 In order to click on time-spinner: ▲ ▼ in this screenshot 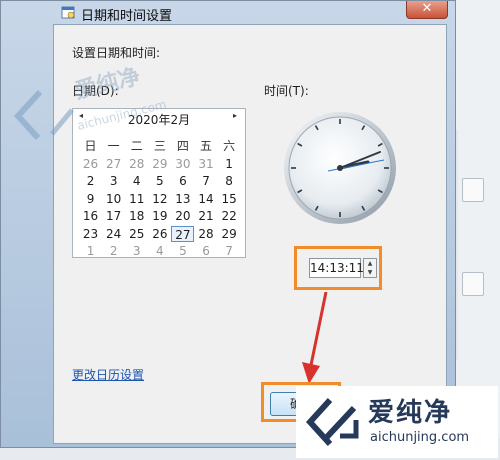, I will do `click(370, 268)`.